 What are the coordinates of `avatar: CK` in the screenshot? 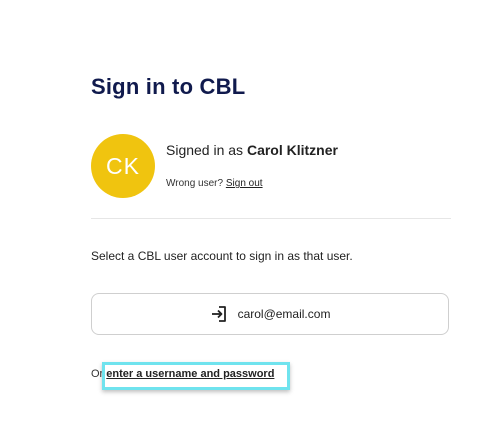 It's located at (123, 166).